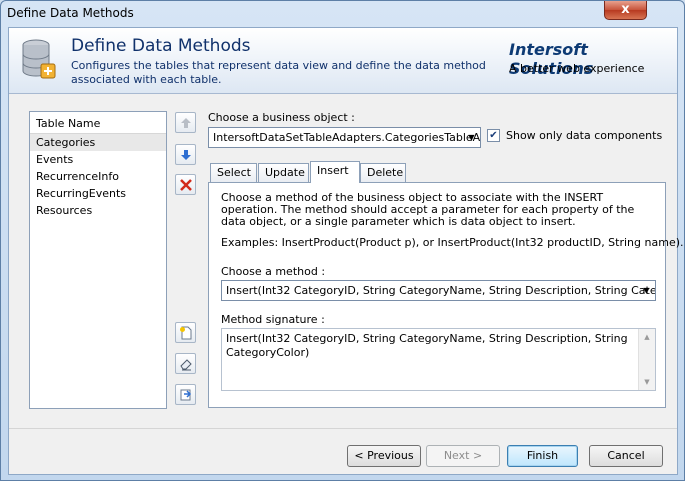 The width and height of the screenshot is (685, 481). What do you see at coordinates (283, 172) in the screenshot?
I see `tab-update: Update` at bounding box center [283, 172].